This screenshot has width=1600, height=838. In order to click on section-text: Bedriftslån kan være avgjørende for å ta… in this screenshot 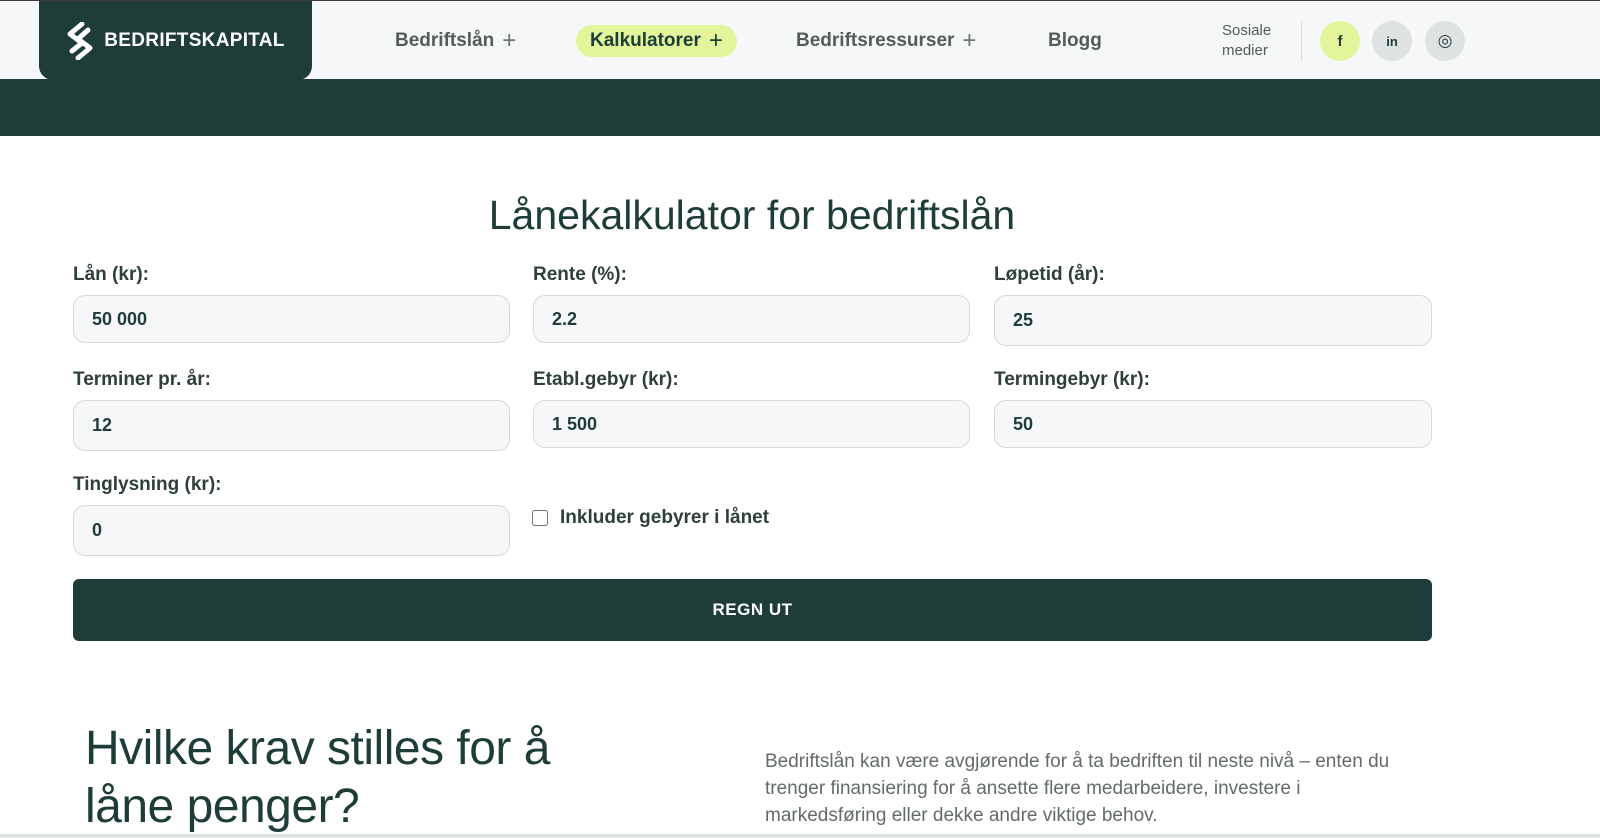, I will do `click(1077, 788)`.